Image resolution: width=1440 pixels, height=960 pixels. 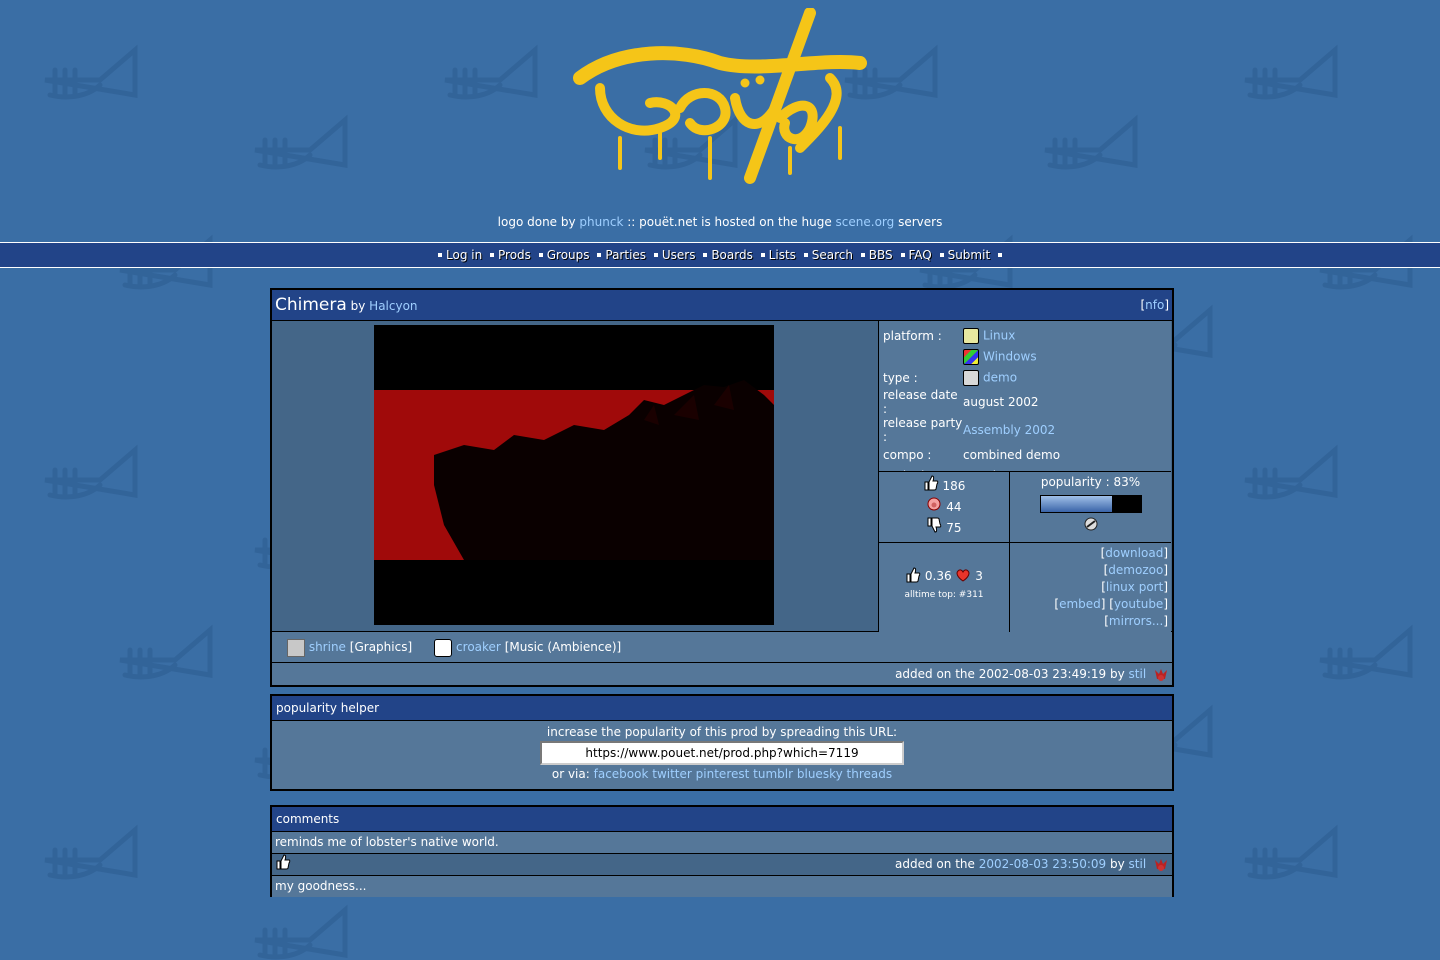 I want to click on menu-parties: Parties, so click(x=625, y=255).